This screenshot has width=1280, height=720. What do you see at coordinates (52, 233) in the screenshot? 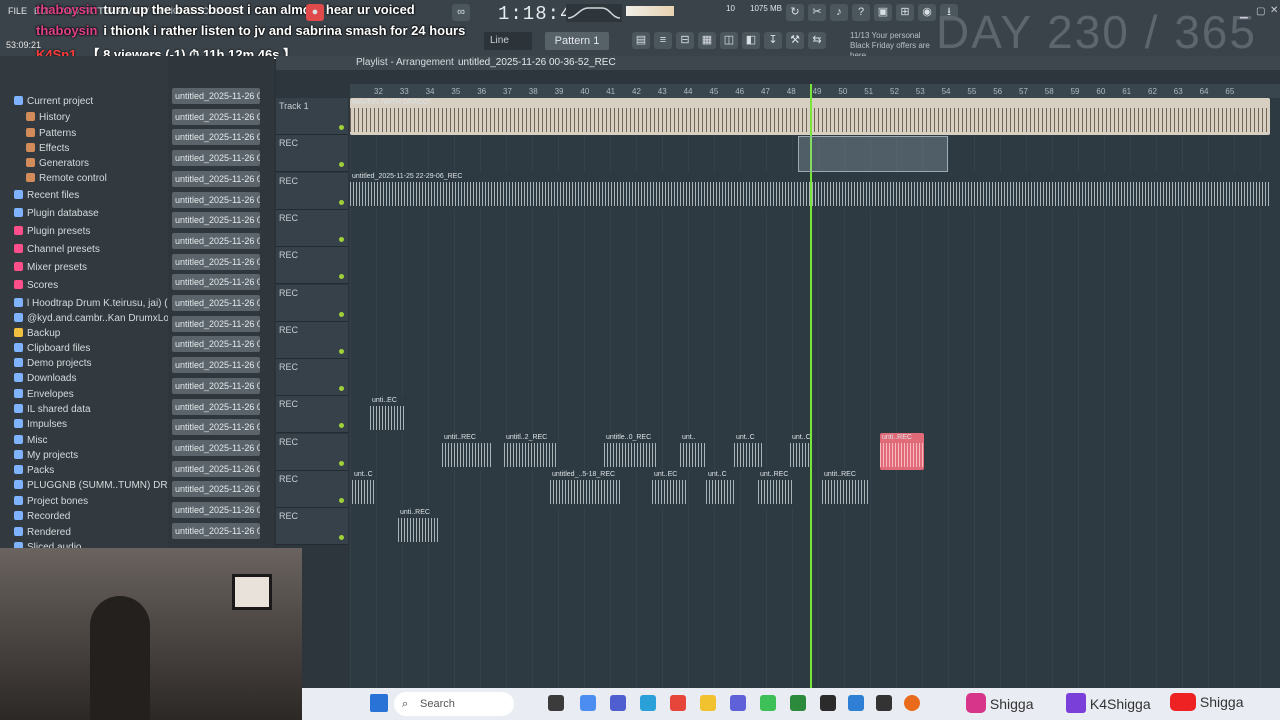
I see `browser-item: Plugin presets` at bounding box center [52, 233].